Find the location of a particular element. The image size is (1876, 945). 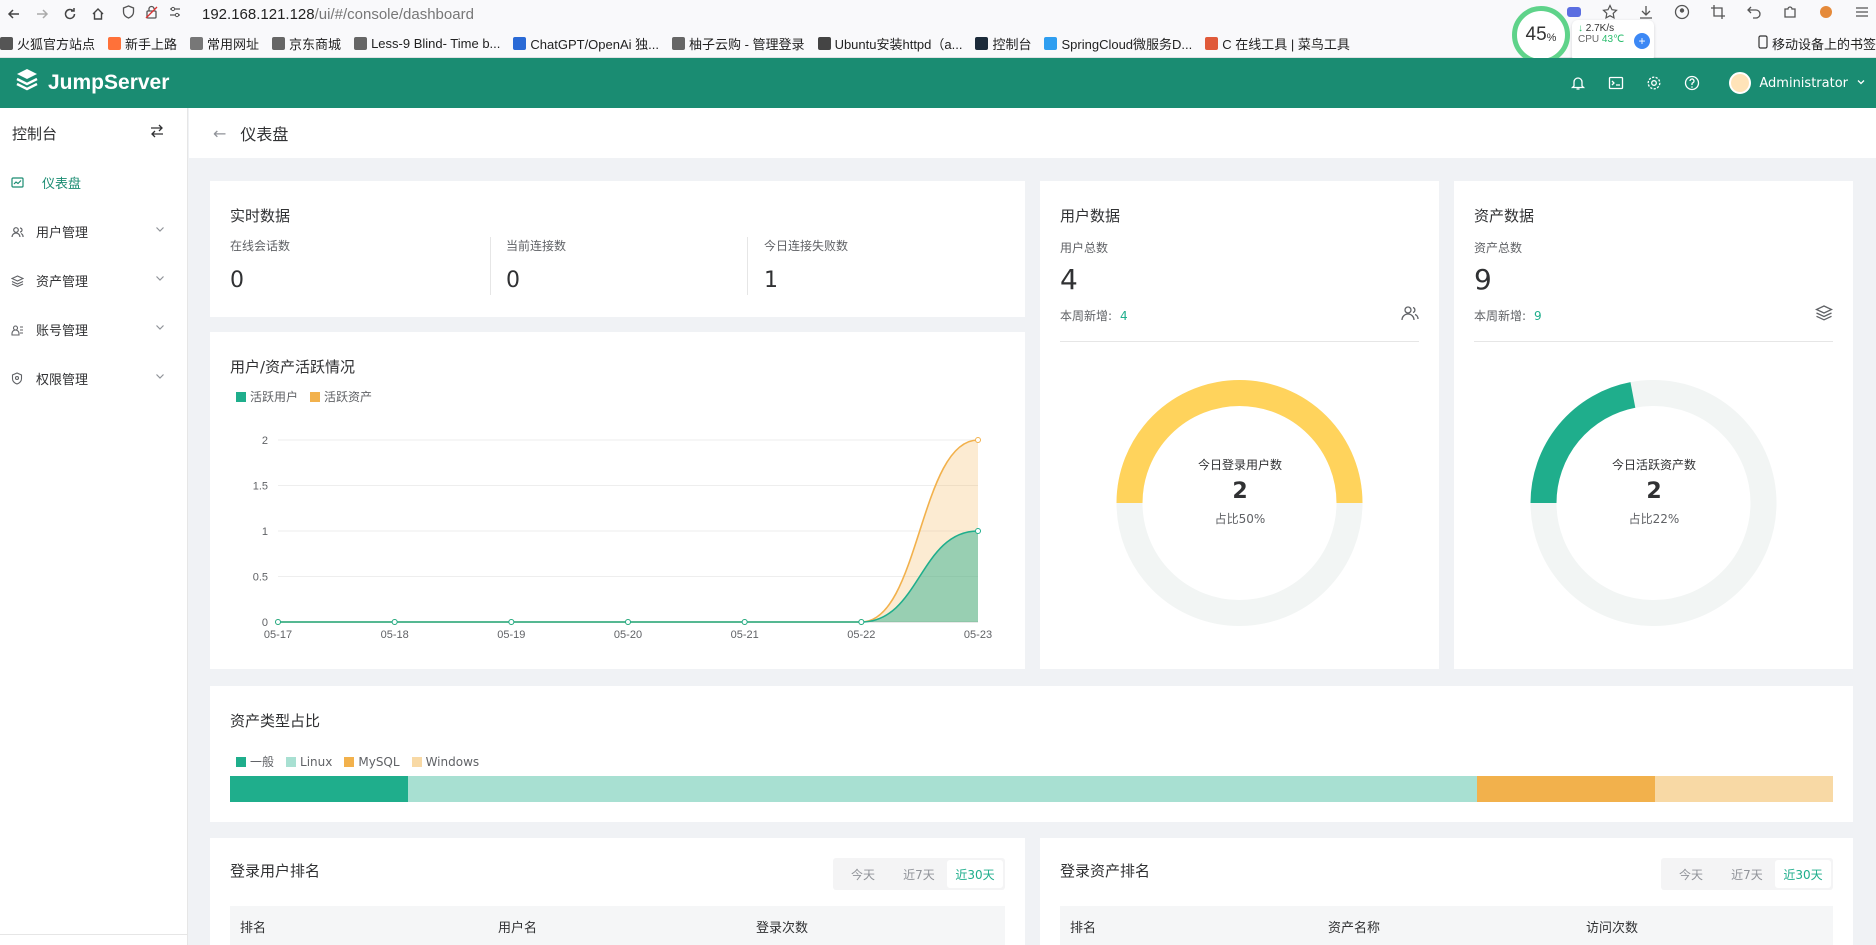

bookmark-item: 控制台 is located at coordinates (1003, 43).